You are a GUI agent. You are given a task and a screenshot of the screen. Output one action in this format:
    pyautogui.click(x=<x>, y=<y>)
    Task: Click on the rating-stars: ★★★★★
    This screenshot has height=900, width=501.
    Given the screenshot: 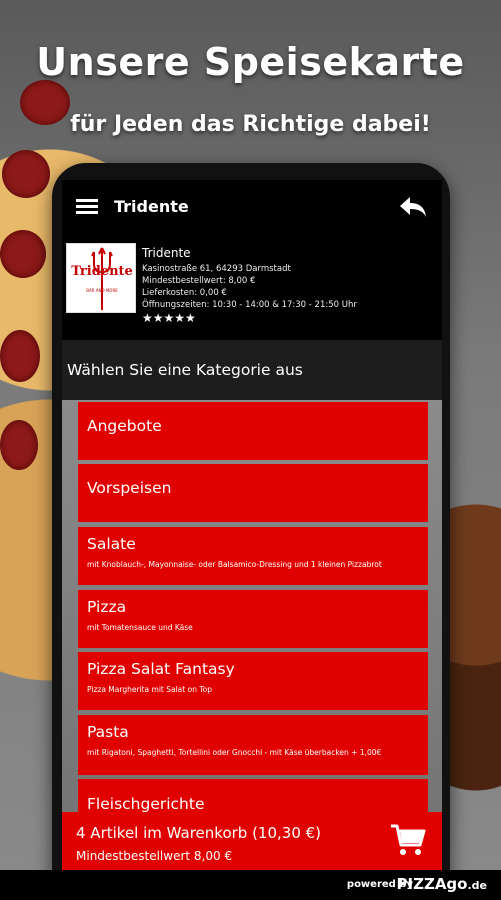 What is the action you would take?
    pyautogui.click(x=169, y=318)
    